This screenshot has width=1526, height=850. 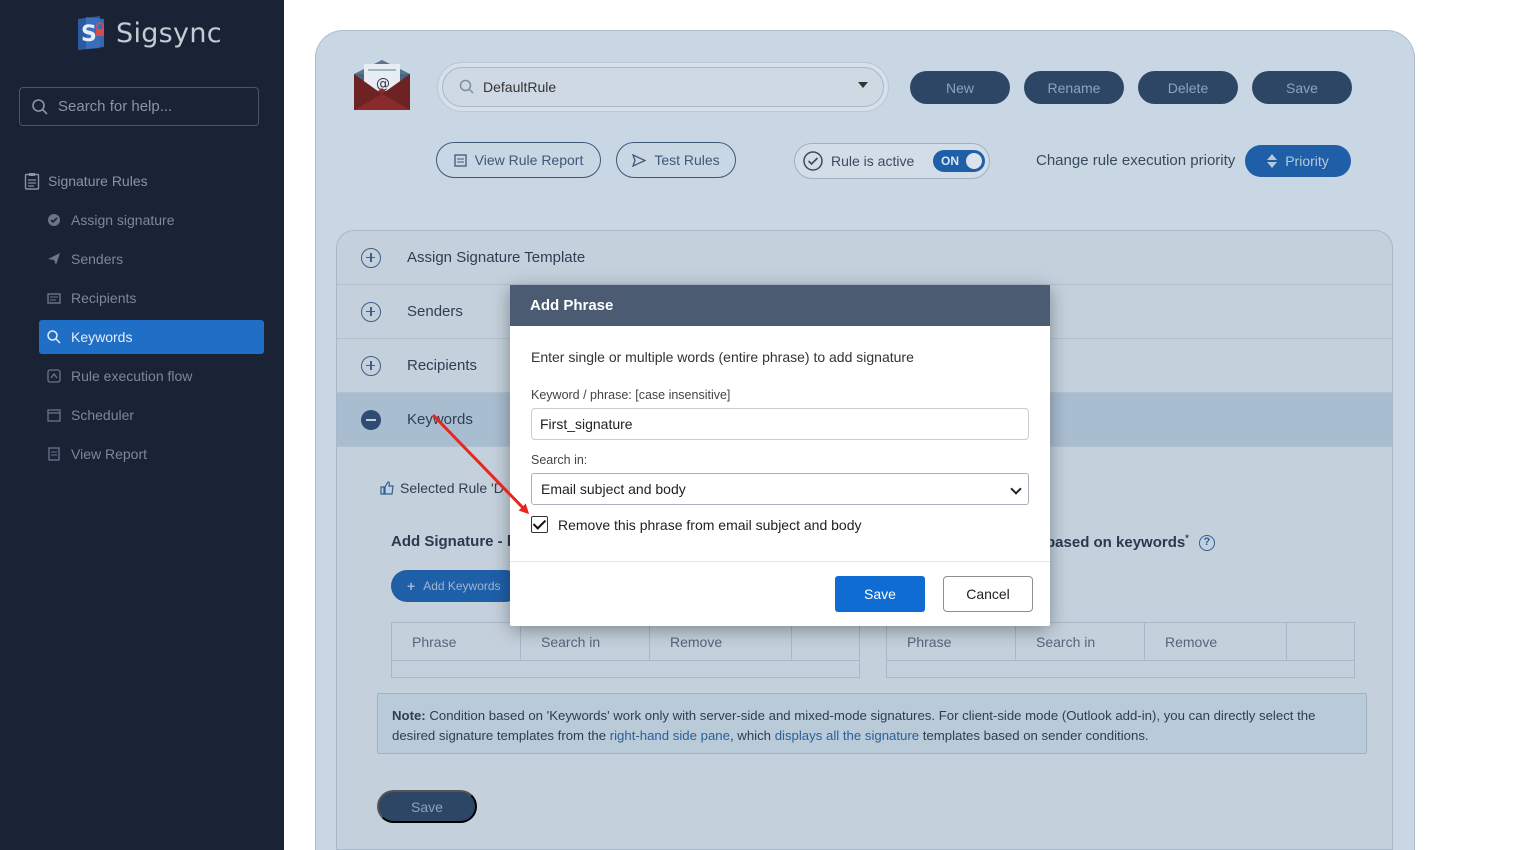 What do you see at coordinates (780, 305) in the screenshot?
I see `dialog-title: Add Phrase` at bounding box center [780, 305].